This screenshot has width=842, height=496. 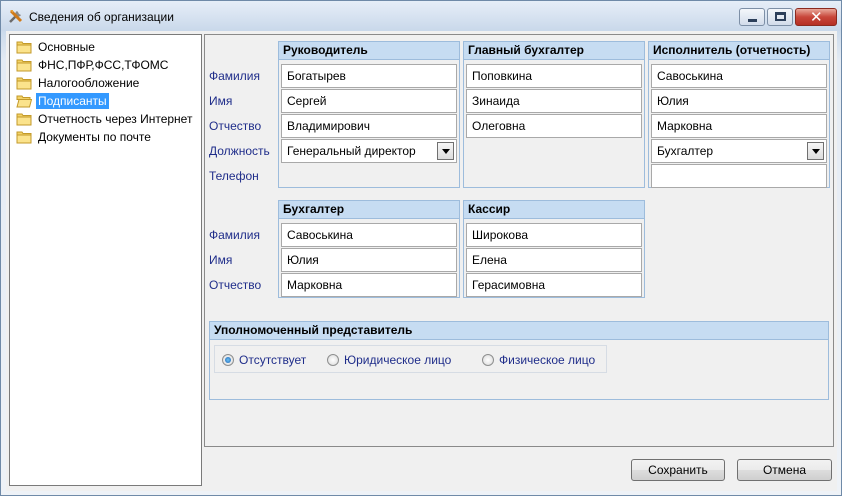 I want to click on tree-item-mail-documents: Документы по почте, so click(x=84, y=137).